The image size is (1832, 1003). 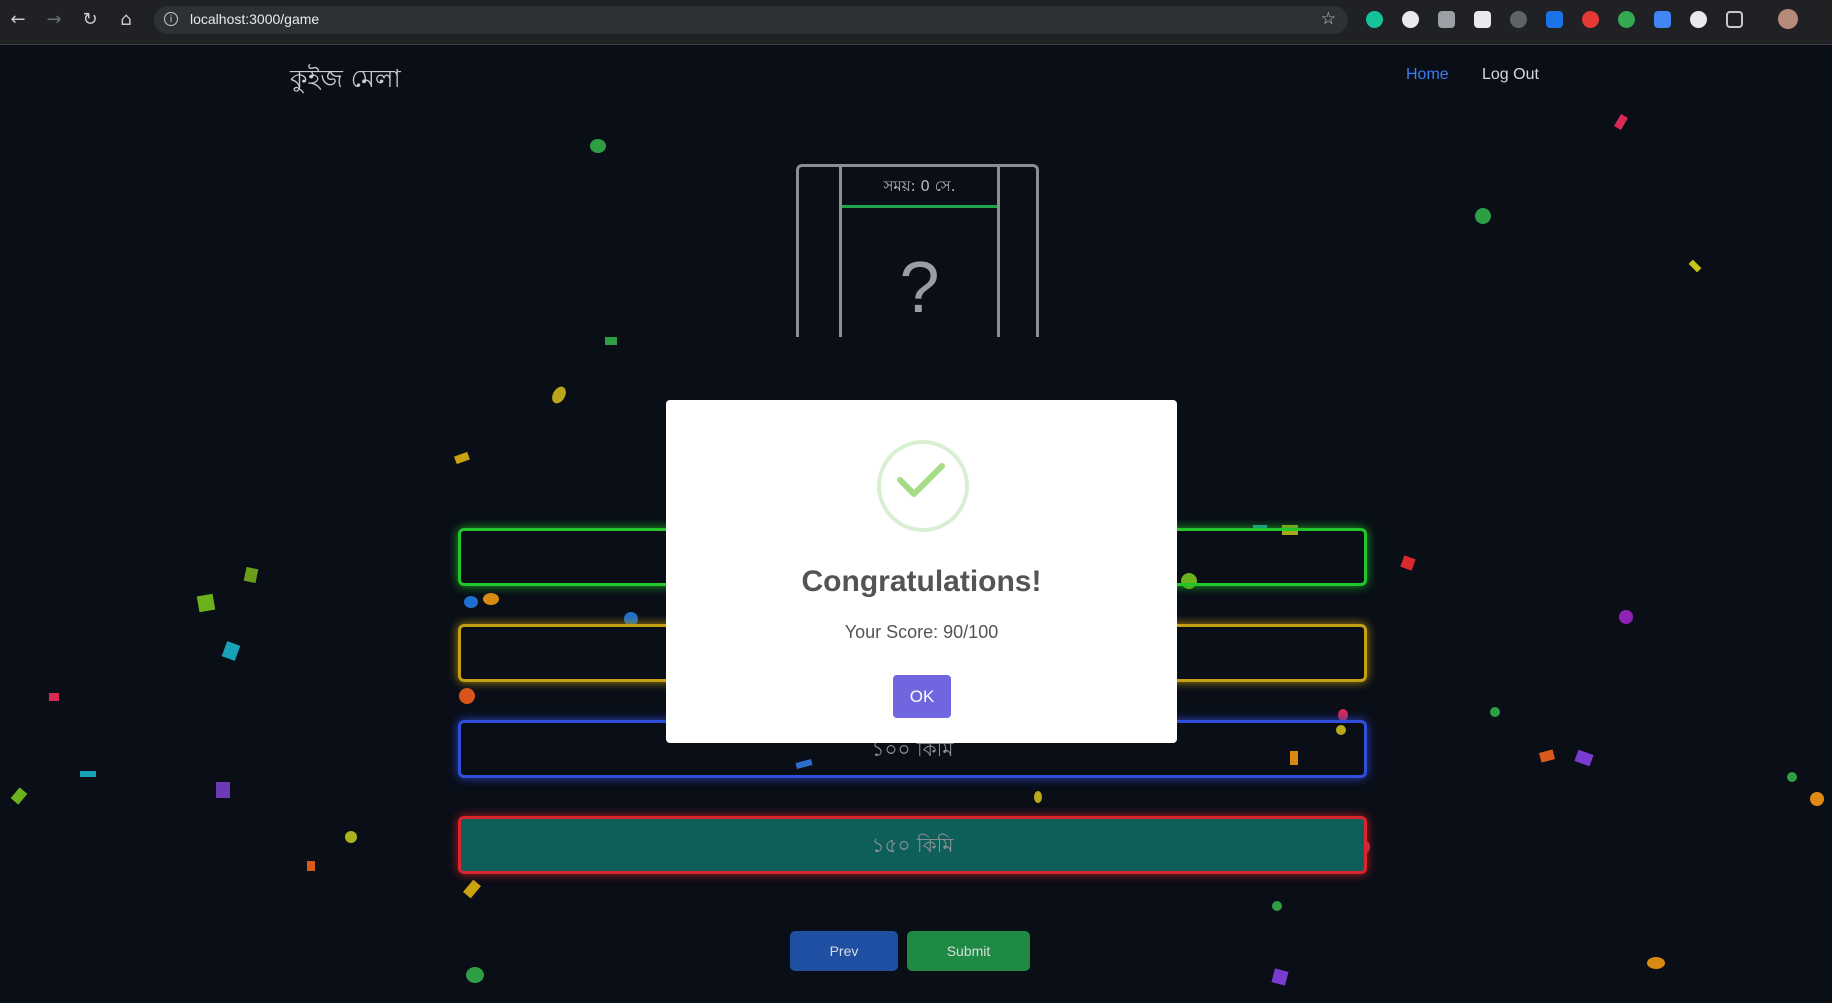 What do you see at coordinates (1518, 19) in the screenshot?
I see `bug-extension-icon` at bounding box center [1518, 19].